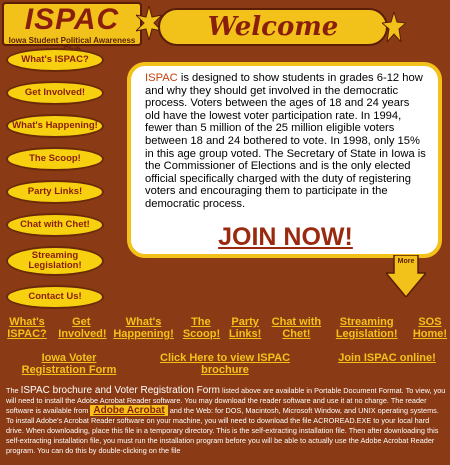  What do you see at coordinates (144, 328) in the screenshot?
I see `bottom-nav-whats-happening: What's Happening!` at bounding box center [144, 328].